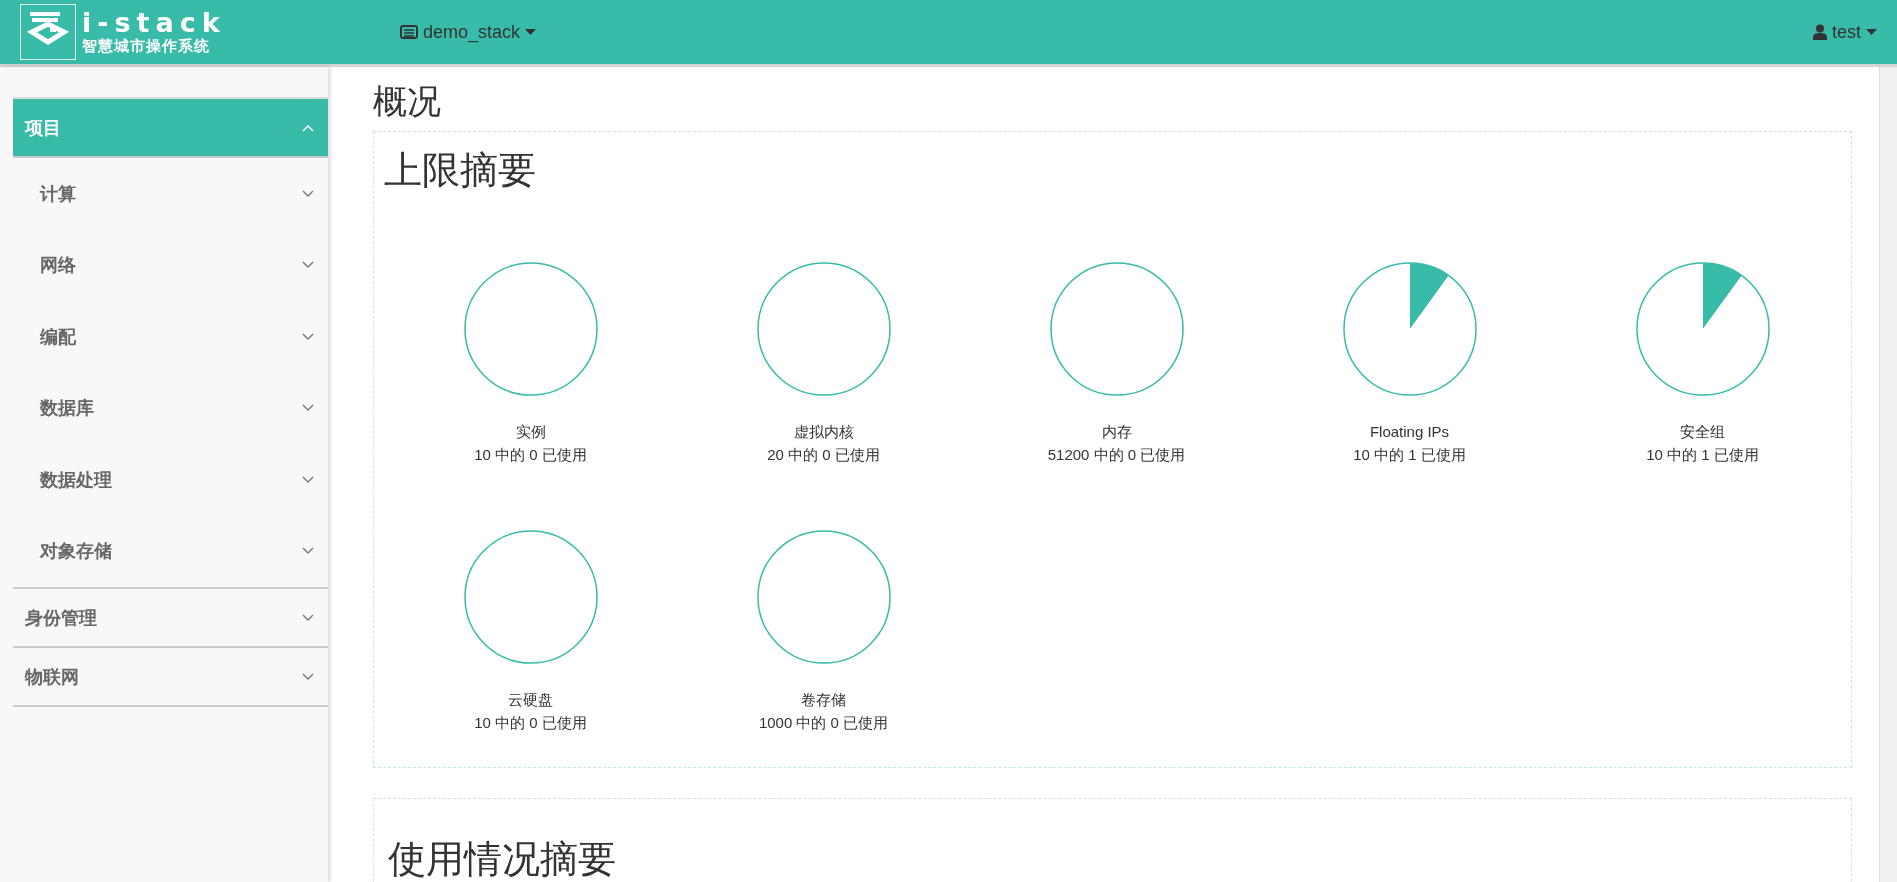 This screenshot has height=882, width=1897. Describe the element at coordinates (48, 32) in the screenshot. I see `logo-icon` at that location.